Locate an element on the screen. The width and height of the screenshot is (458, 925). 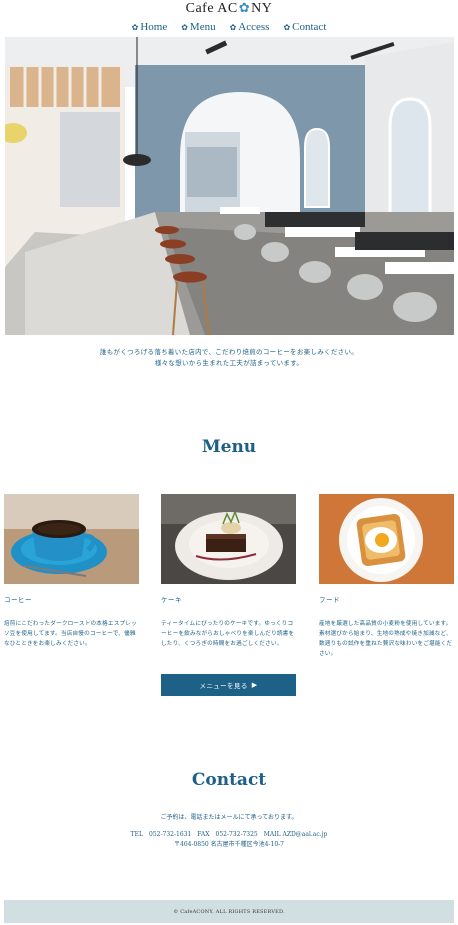
intro-line-2: 様々な想いから生まれた工夫が詰まっています。 is located at coordinates (229, 363).